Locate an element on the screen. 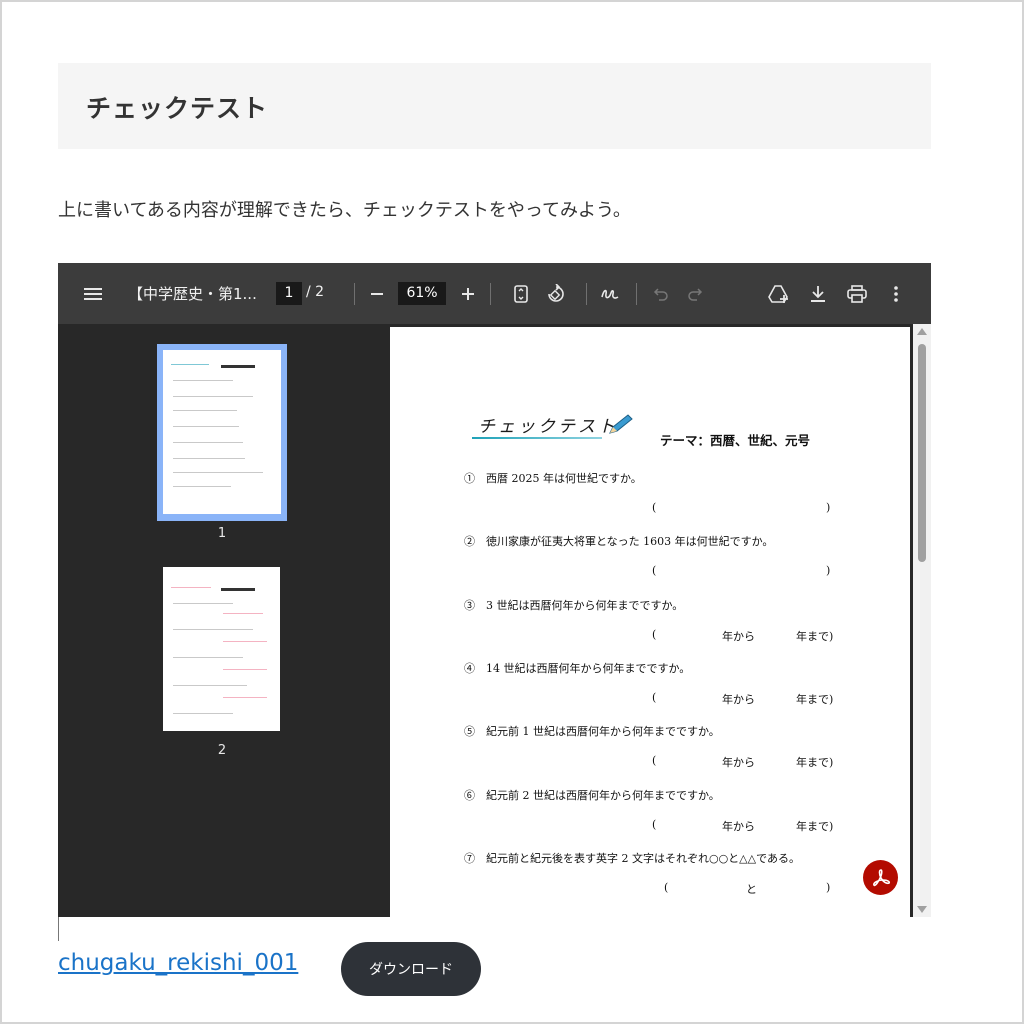 The height and width of the screenshot is (1024, 1024). download-icon is located at coordinates (818, 293).